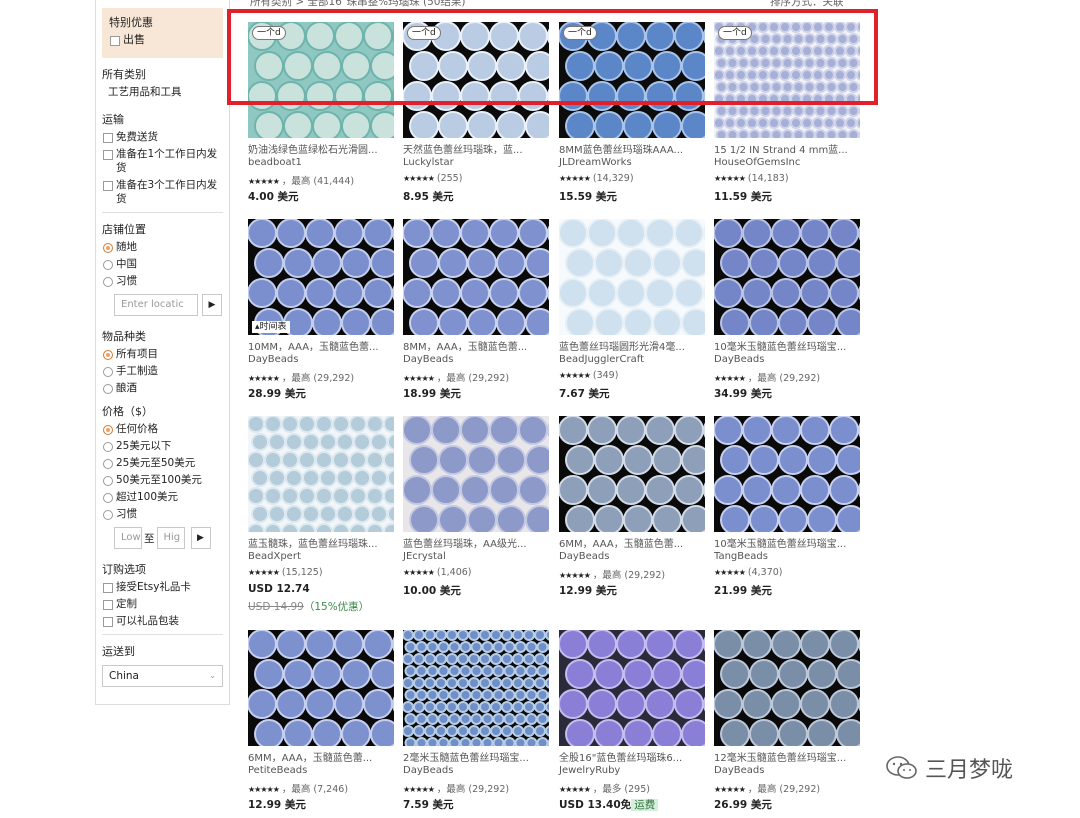 Image resolution: width=1080 pixels, height=818 pixels. Describe the element at coordinates (162, 91) in the screenshot. I see `category-link: 工艺用品和工具` at that location.